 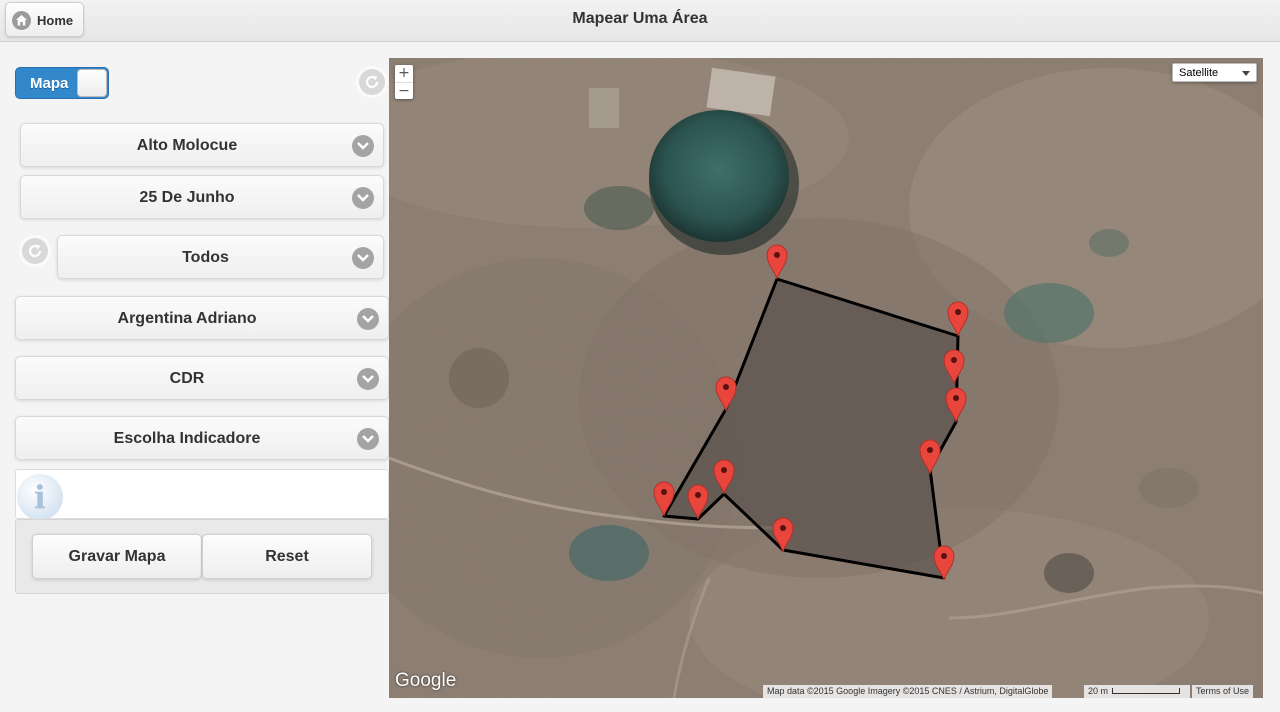 I want to click on refresh-button, so click(x=372, y=82).